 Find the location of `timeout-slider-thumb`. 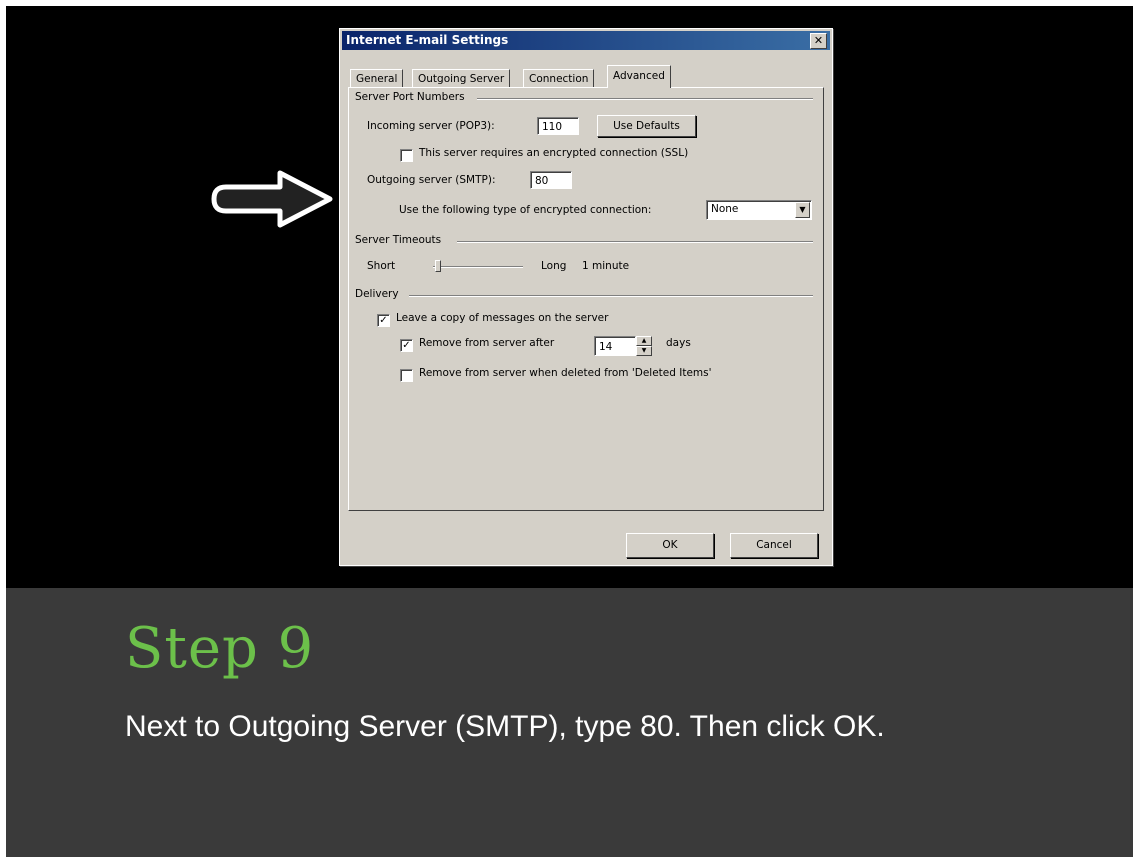

timeout-slider-thumb is located at coordinates (438, 266).